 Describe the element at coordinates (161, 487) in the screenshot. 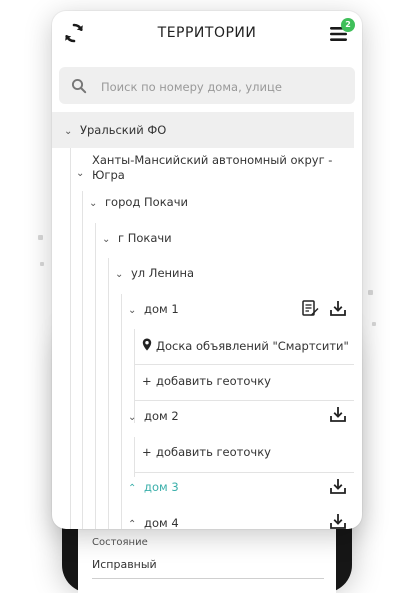

I see `tree-item-label: дом 3` at that location.